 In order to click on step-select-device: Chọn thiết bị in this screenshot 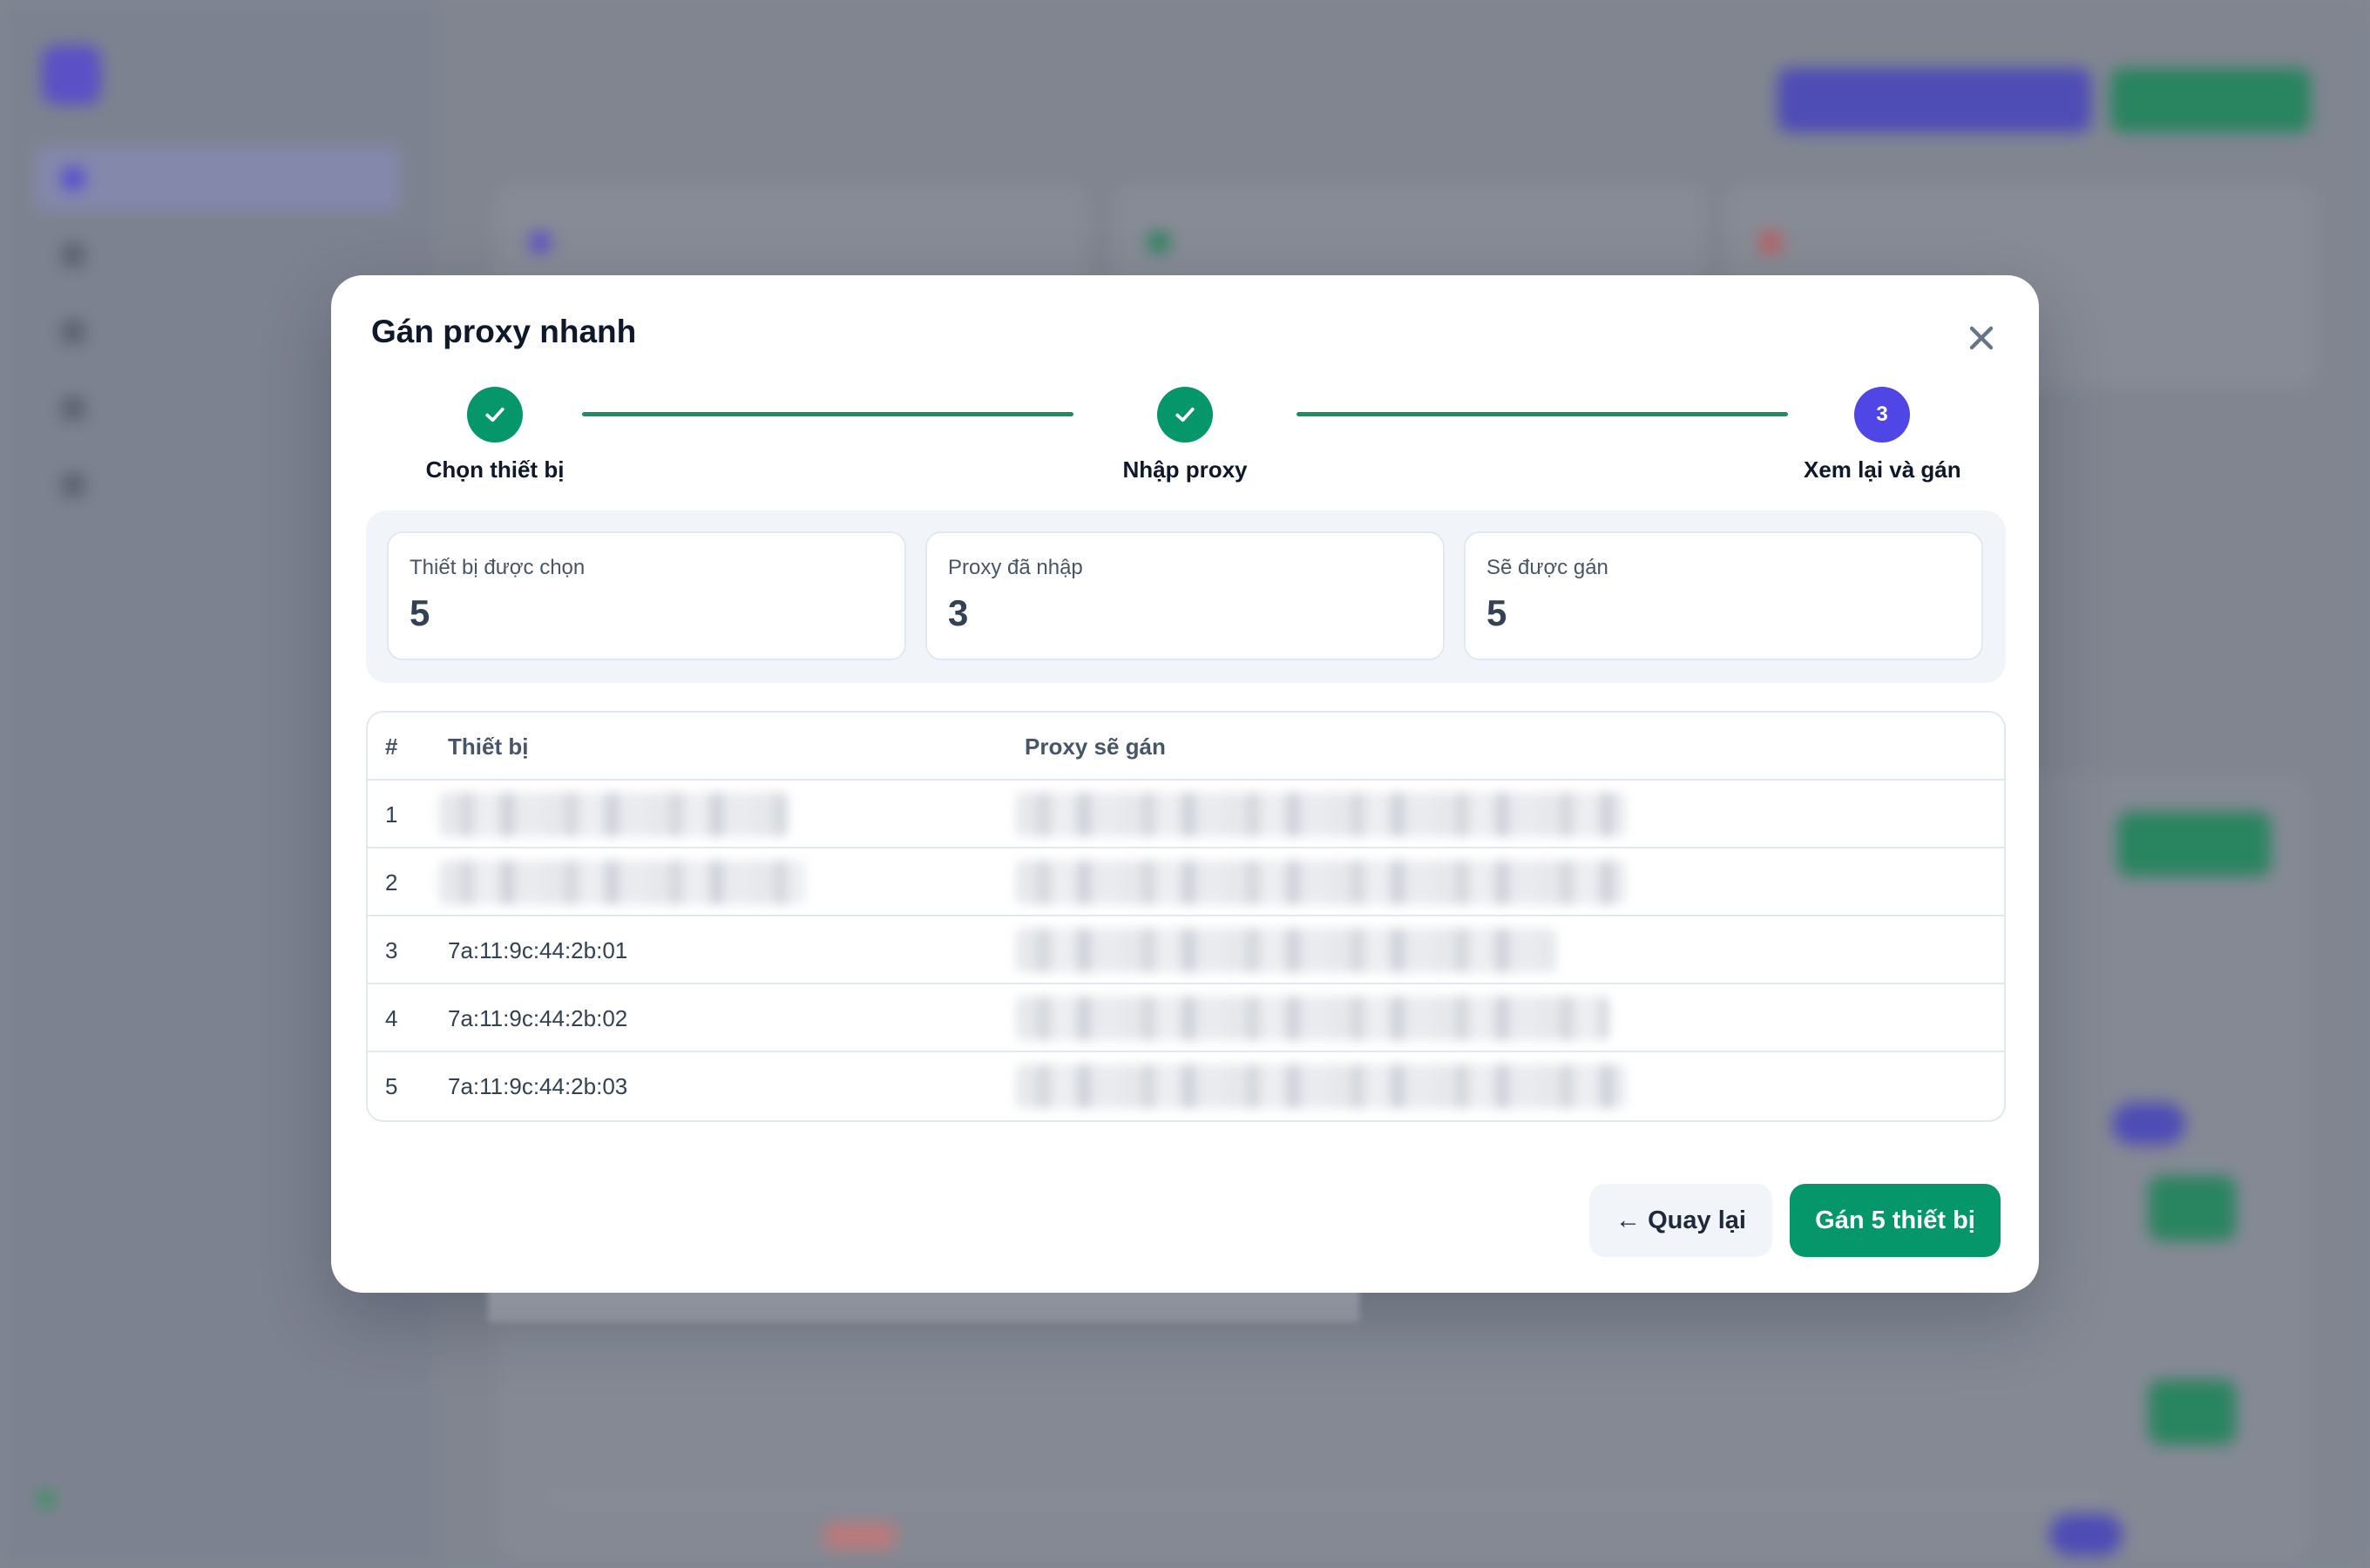, I will do `click(495, 435)`.